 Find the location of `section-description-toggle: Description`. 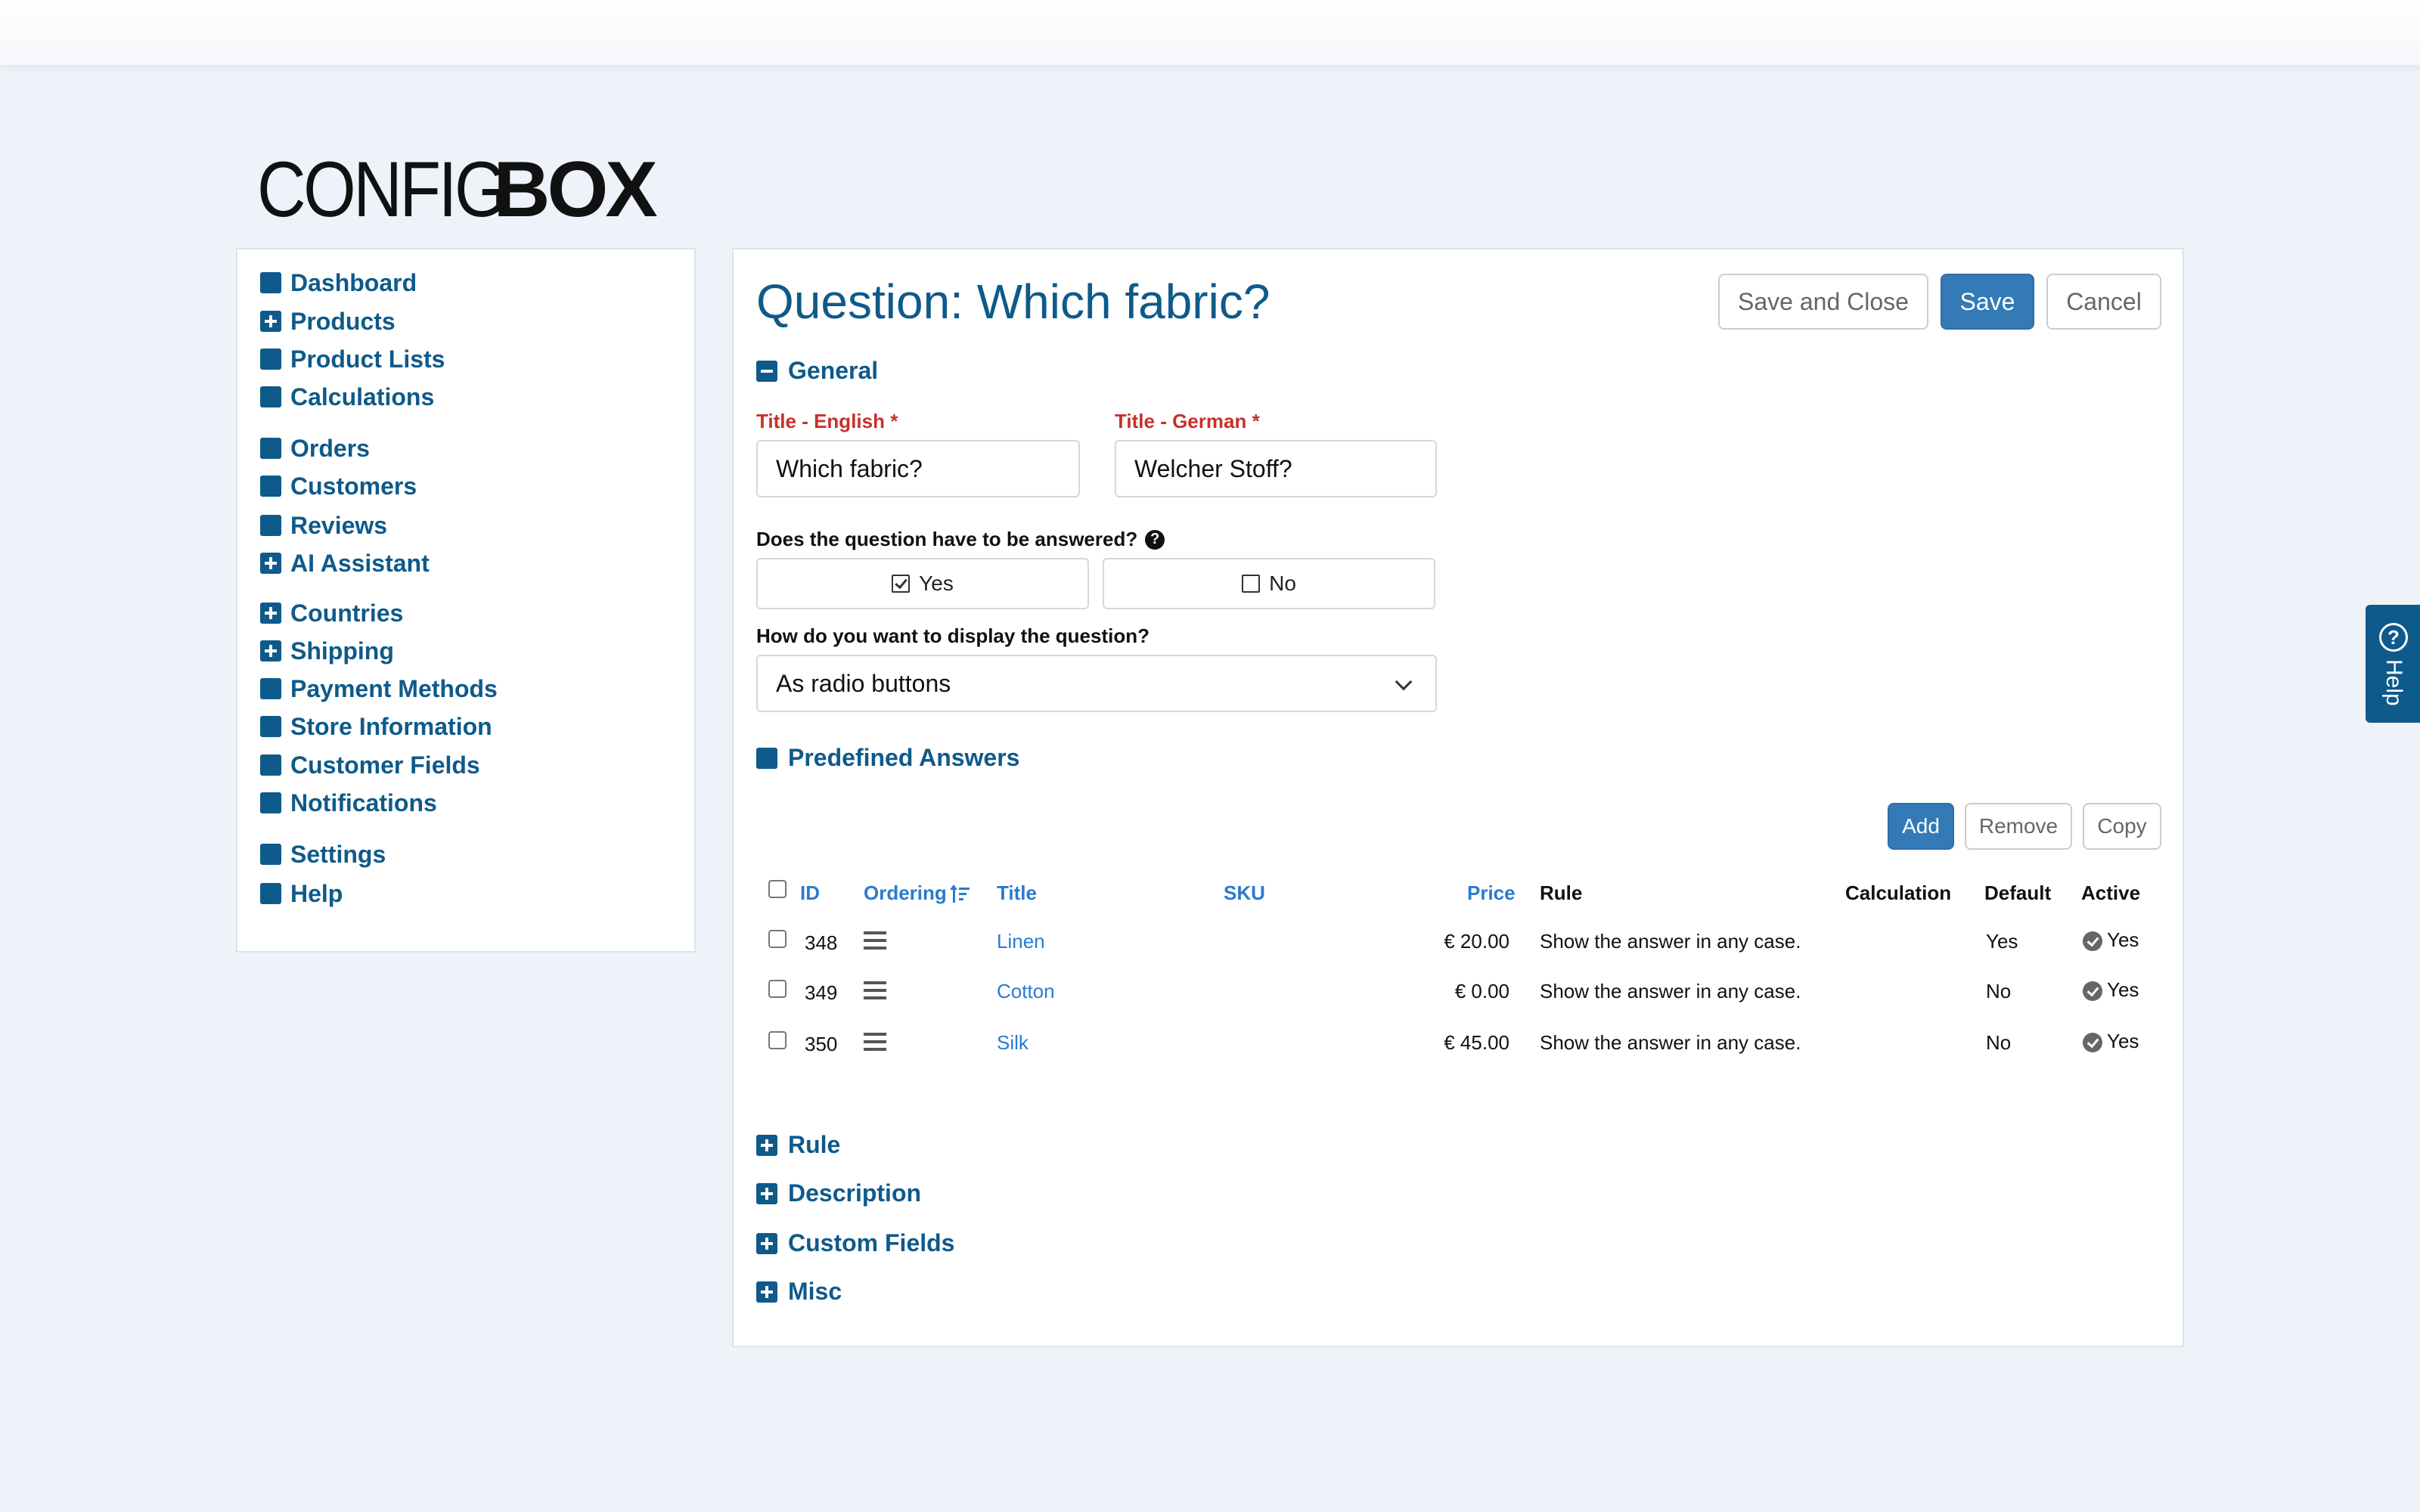

section-description-toggle: Description is located at coordinates (838, 1193).